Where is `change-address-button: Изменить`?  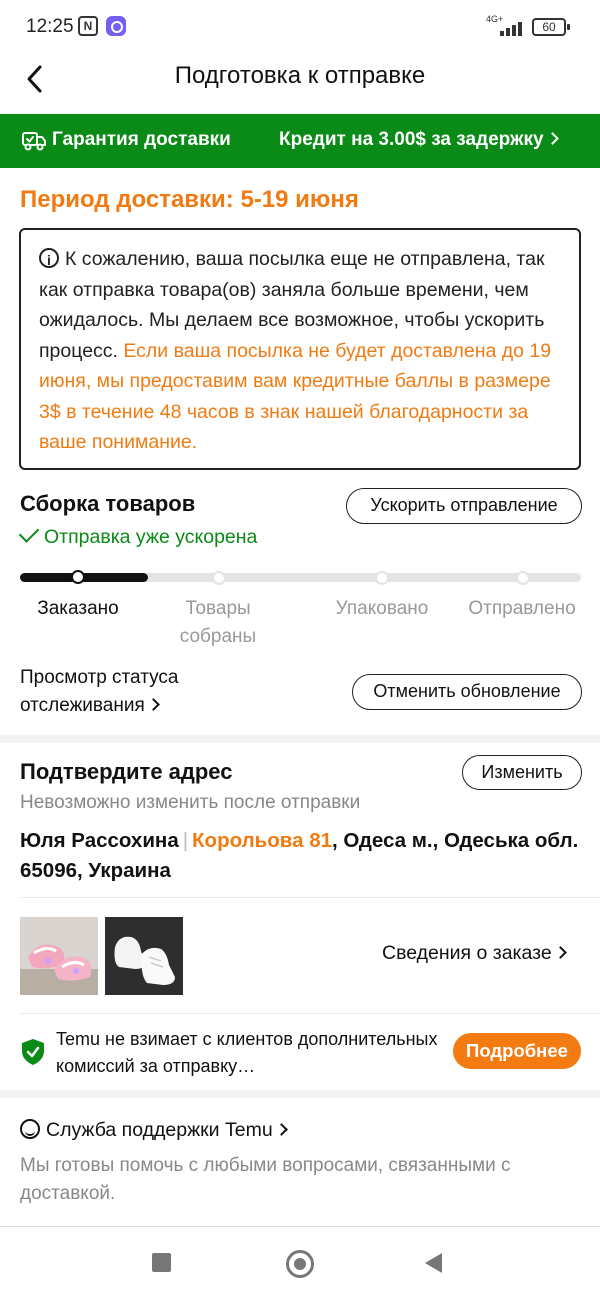 change-address-button: Изменить is located at coordinates (522, 772).